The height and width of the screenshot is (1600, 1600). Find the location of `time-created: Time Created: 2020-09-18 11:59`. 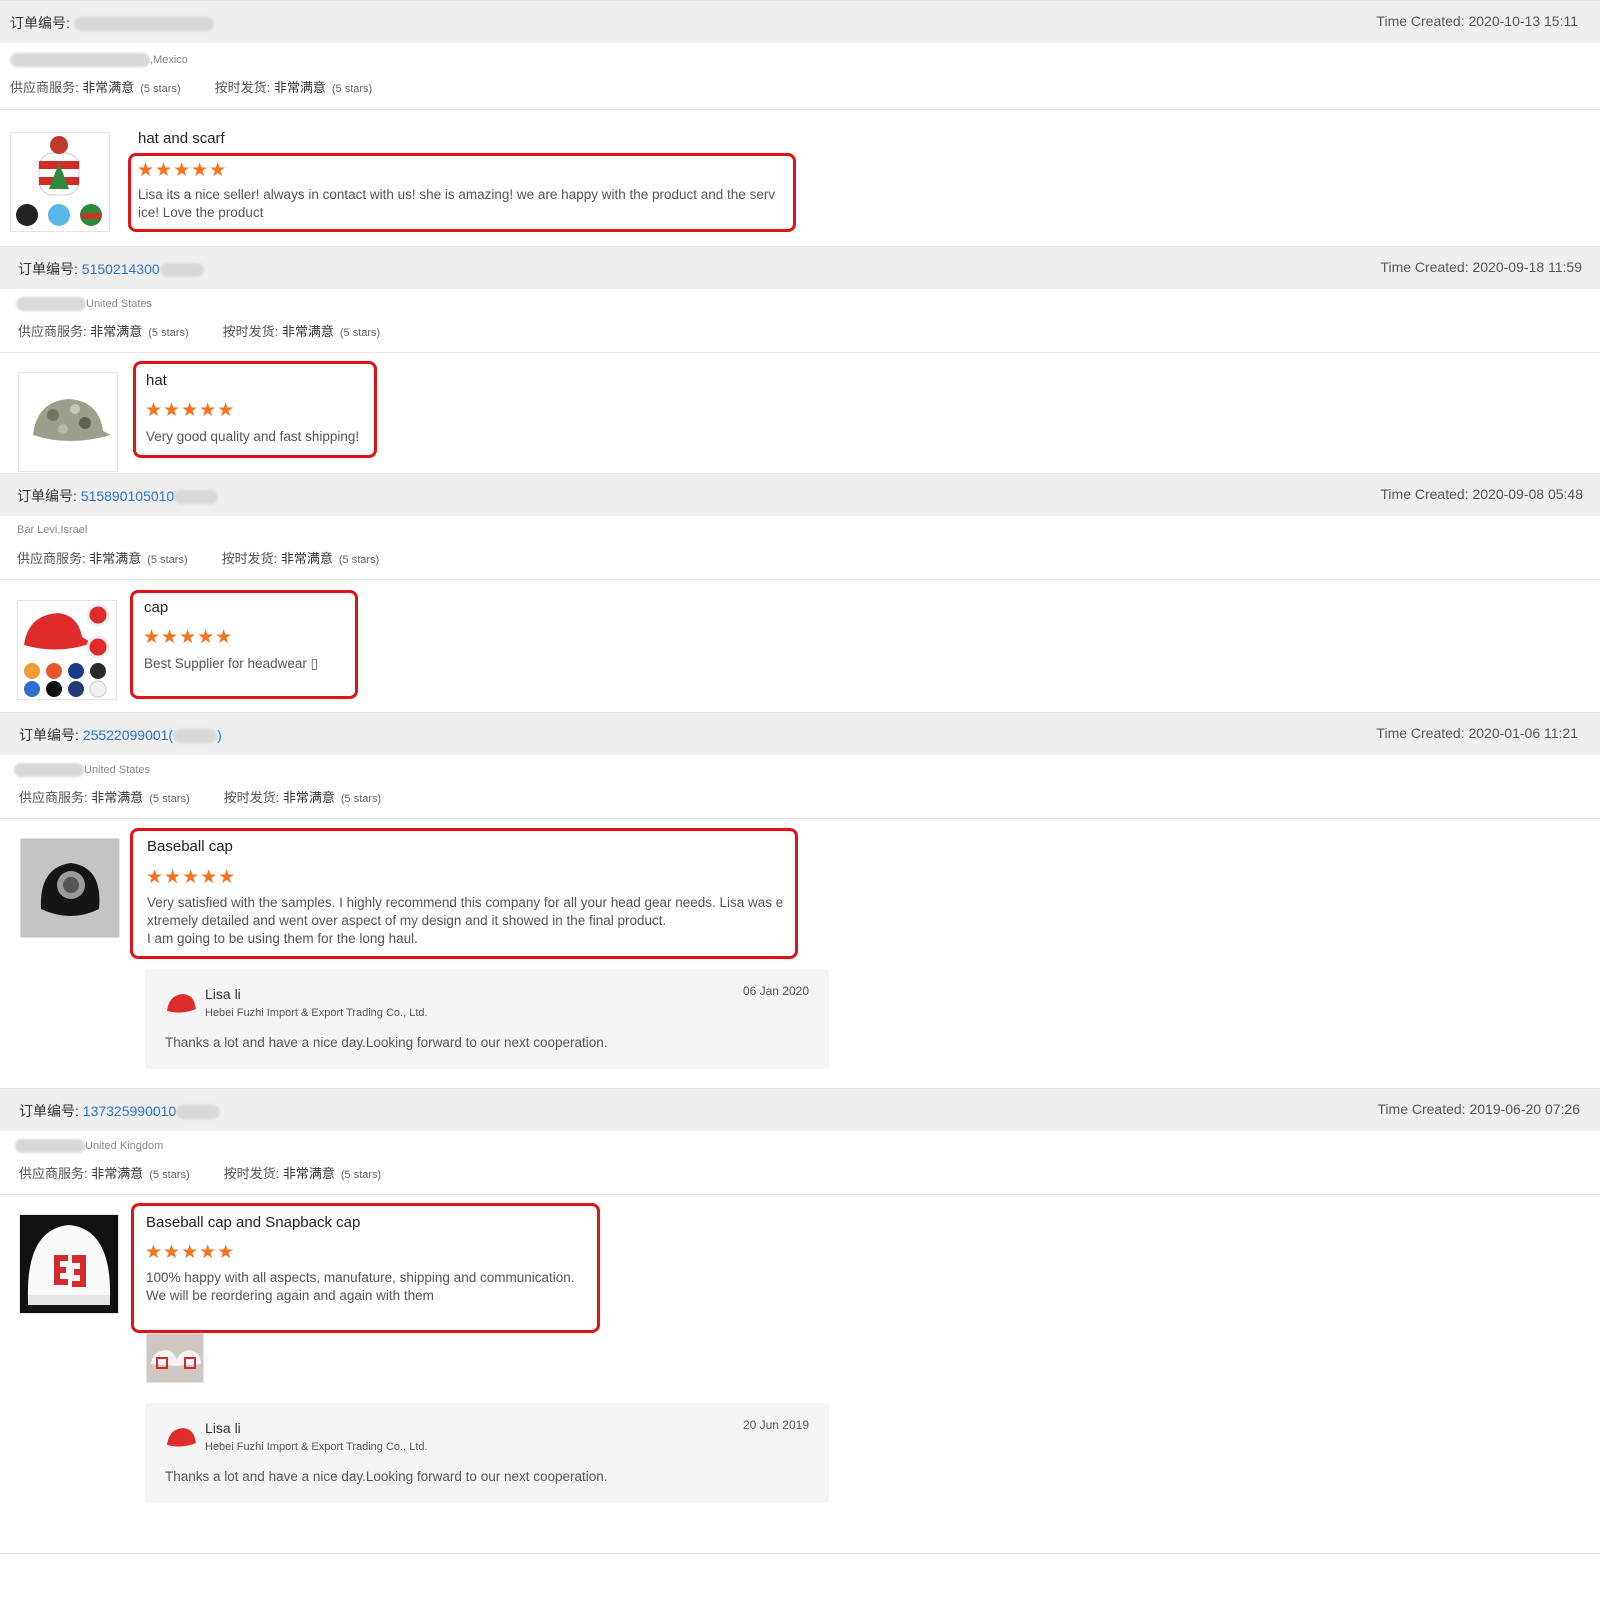

time-created: Time Created: 2020-09-18 11:59 is located at coordinates (1481, 267).